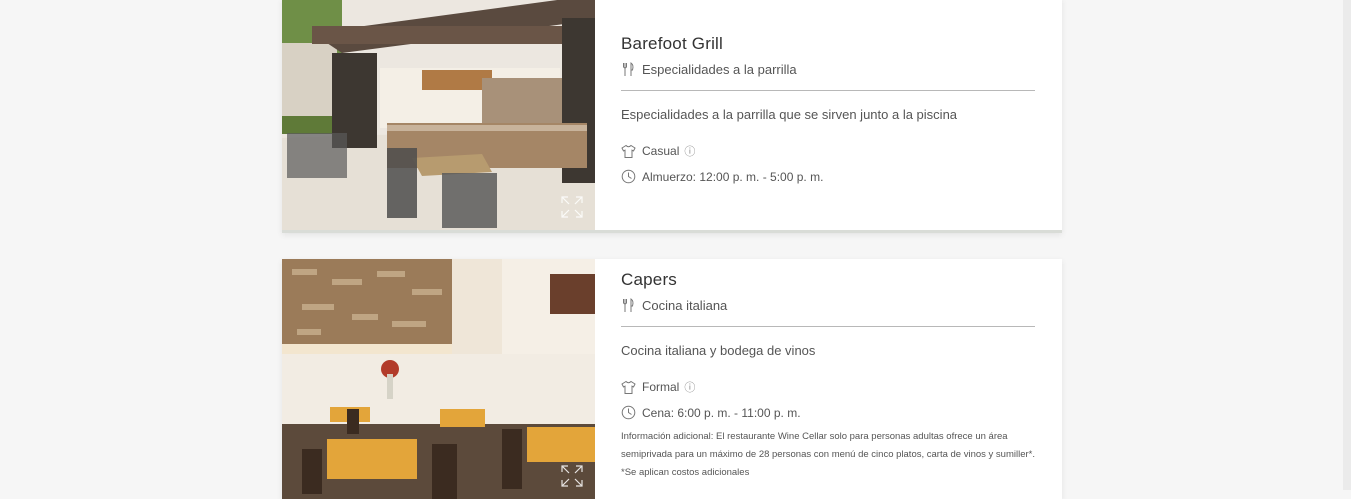 This screenshot has height=499, width=1351. What do you see at coordinates (1347, 245) in the screenshot?
I see `page-scroll-edge` at bounding box center [1347, 245].